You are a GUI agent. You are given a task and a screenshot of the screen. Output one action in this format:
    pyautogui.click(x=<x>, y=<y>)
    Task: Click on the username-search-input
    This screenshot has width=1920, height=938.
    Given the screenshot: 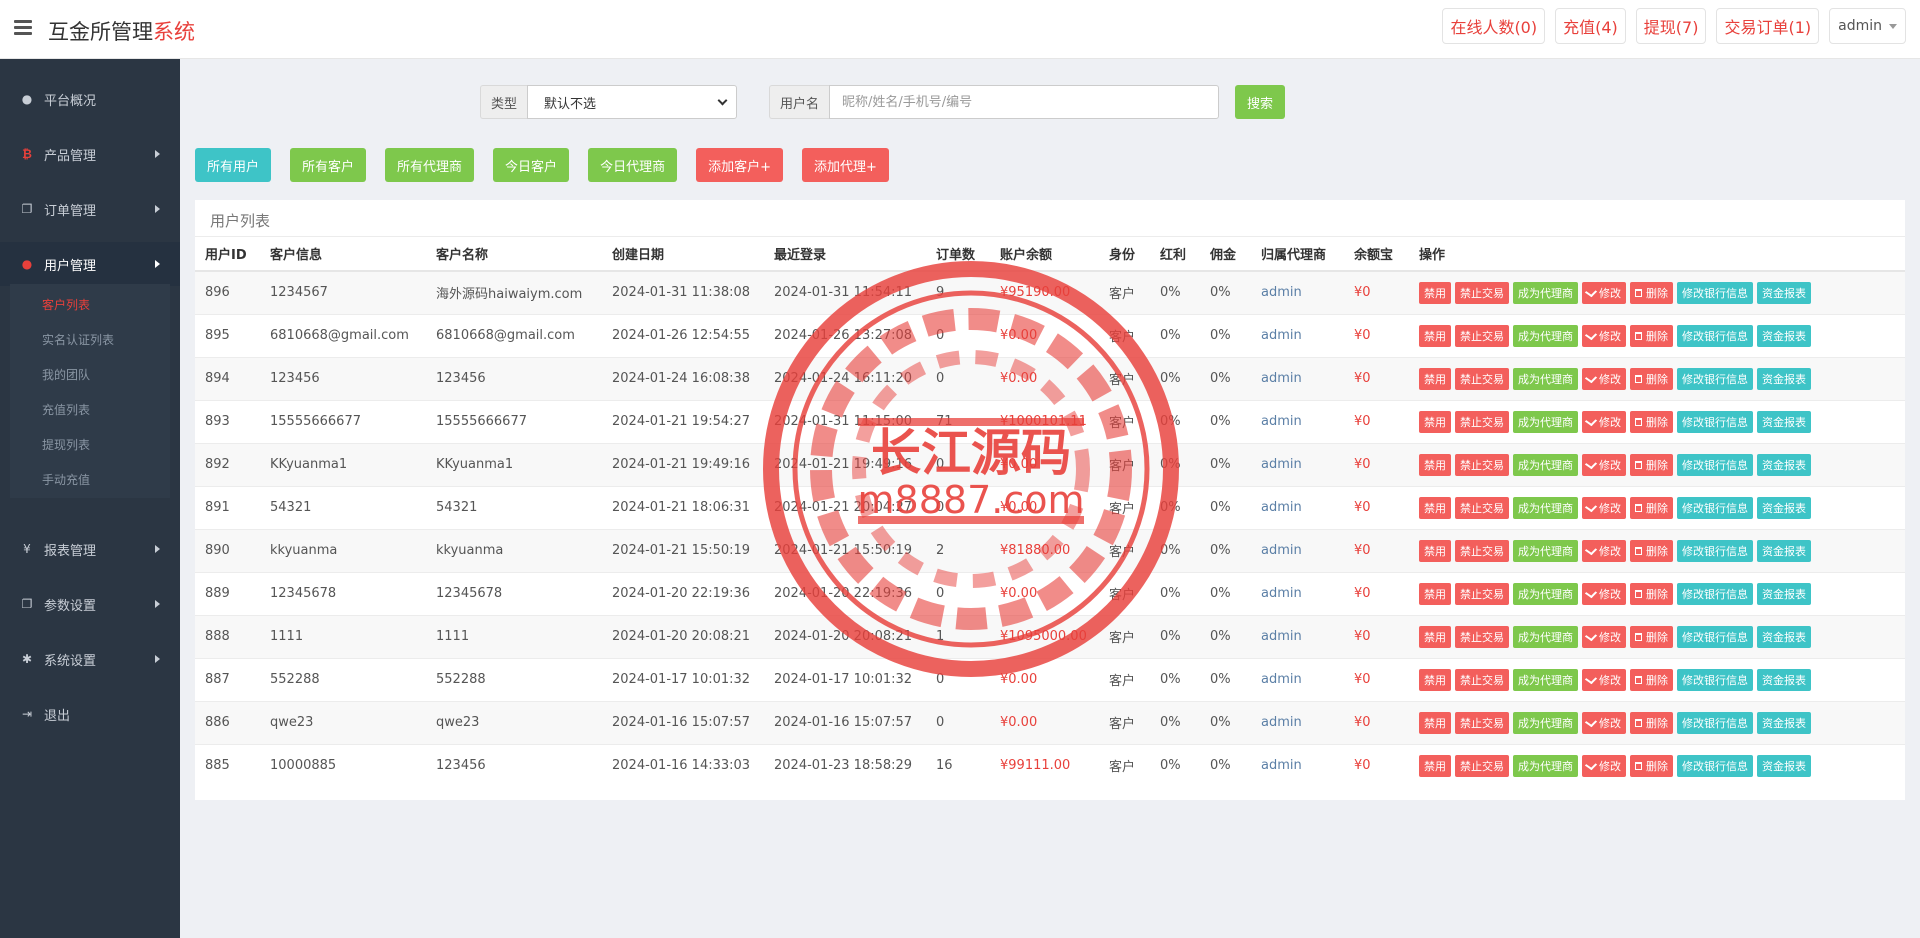 What is the action you would take?
    pyautogui.click(x=1024, y=102)
    